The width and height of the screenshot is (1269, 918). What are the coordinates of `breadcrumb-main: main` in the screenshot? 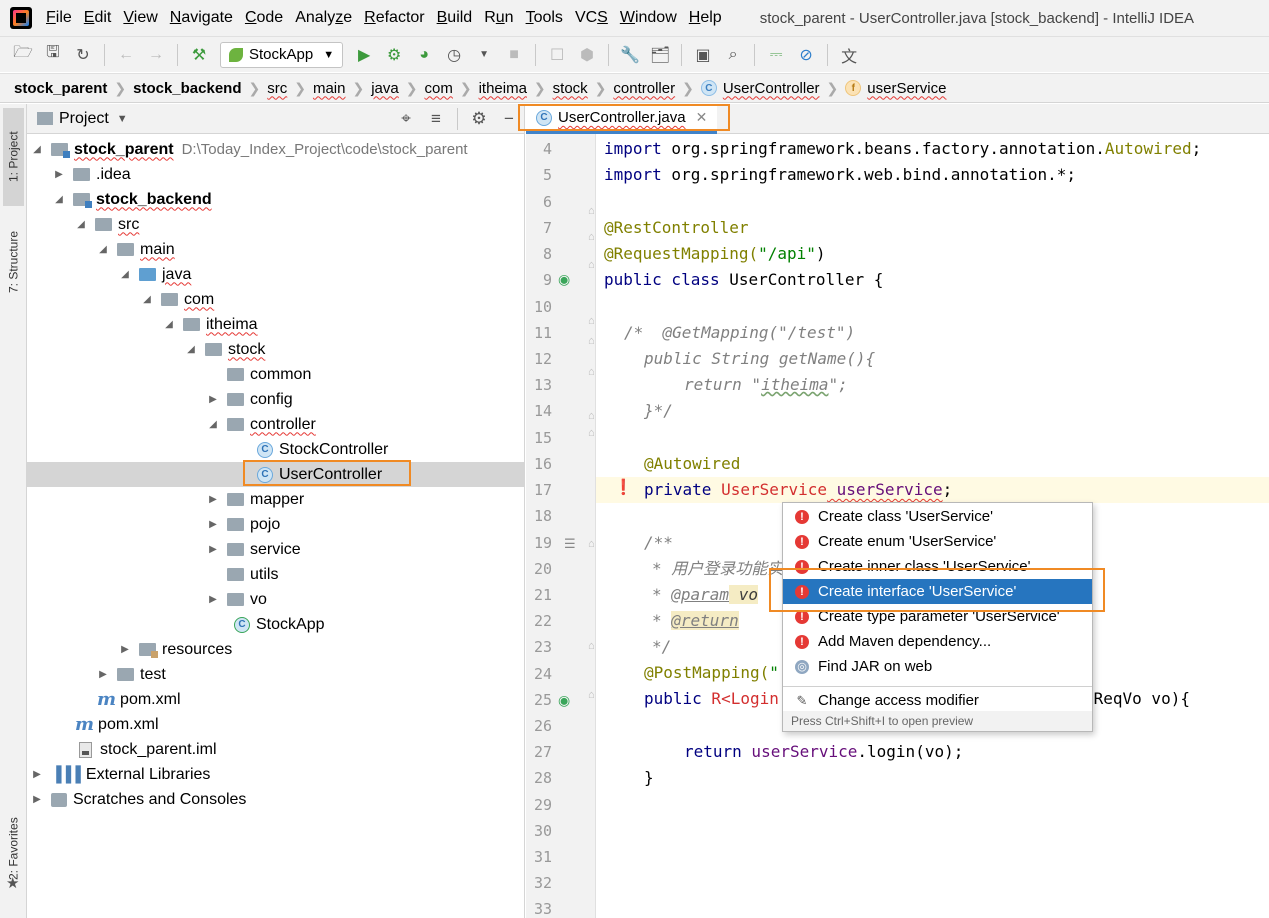 It's located at (329, 88).